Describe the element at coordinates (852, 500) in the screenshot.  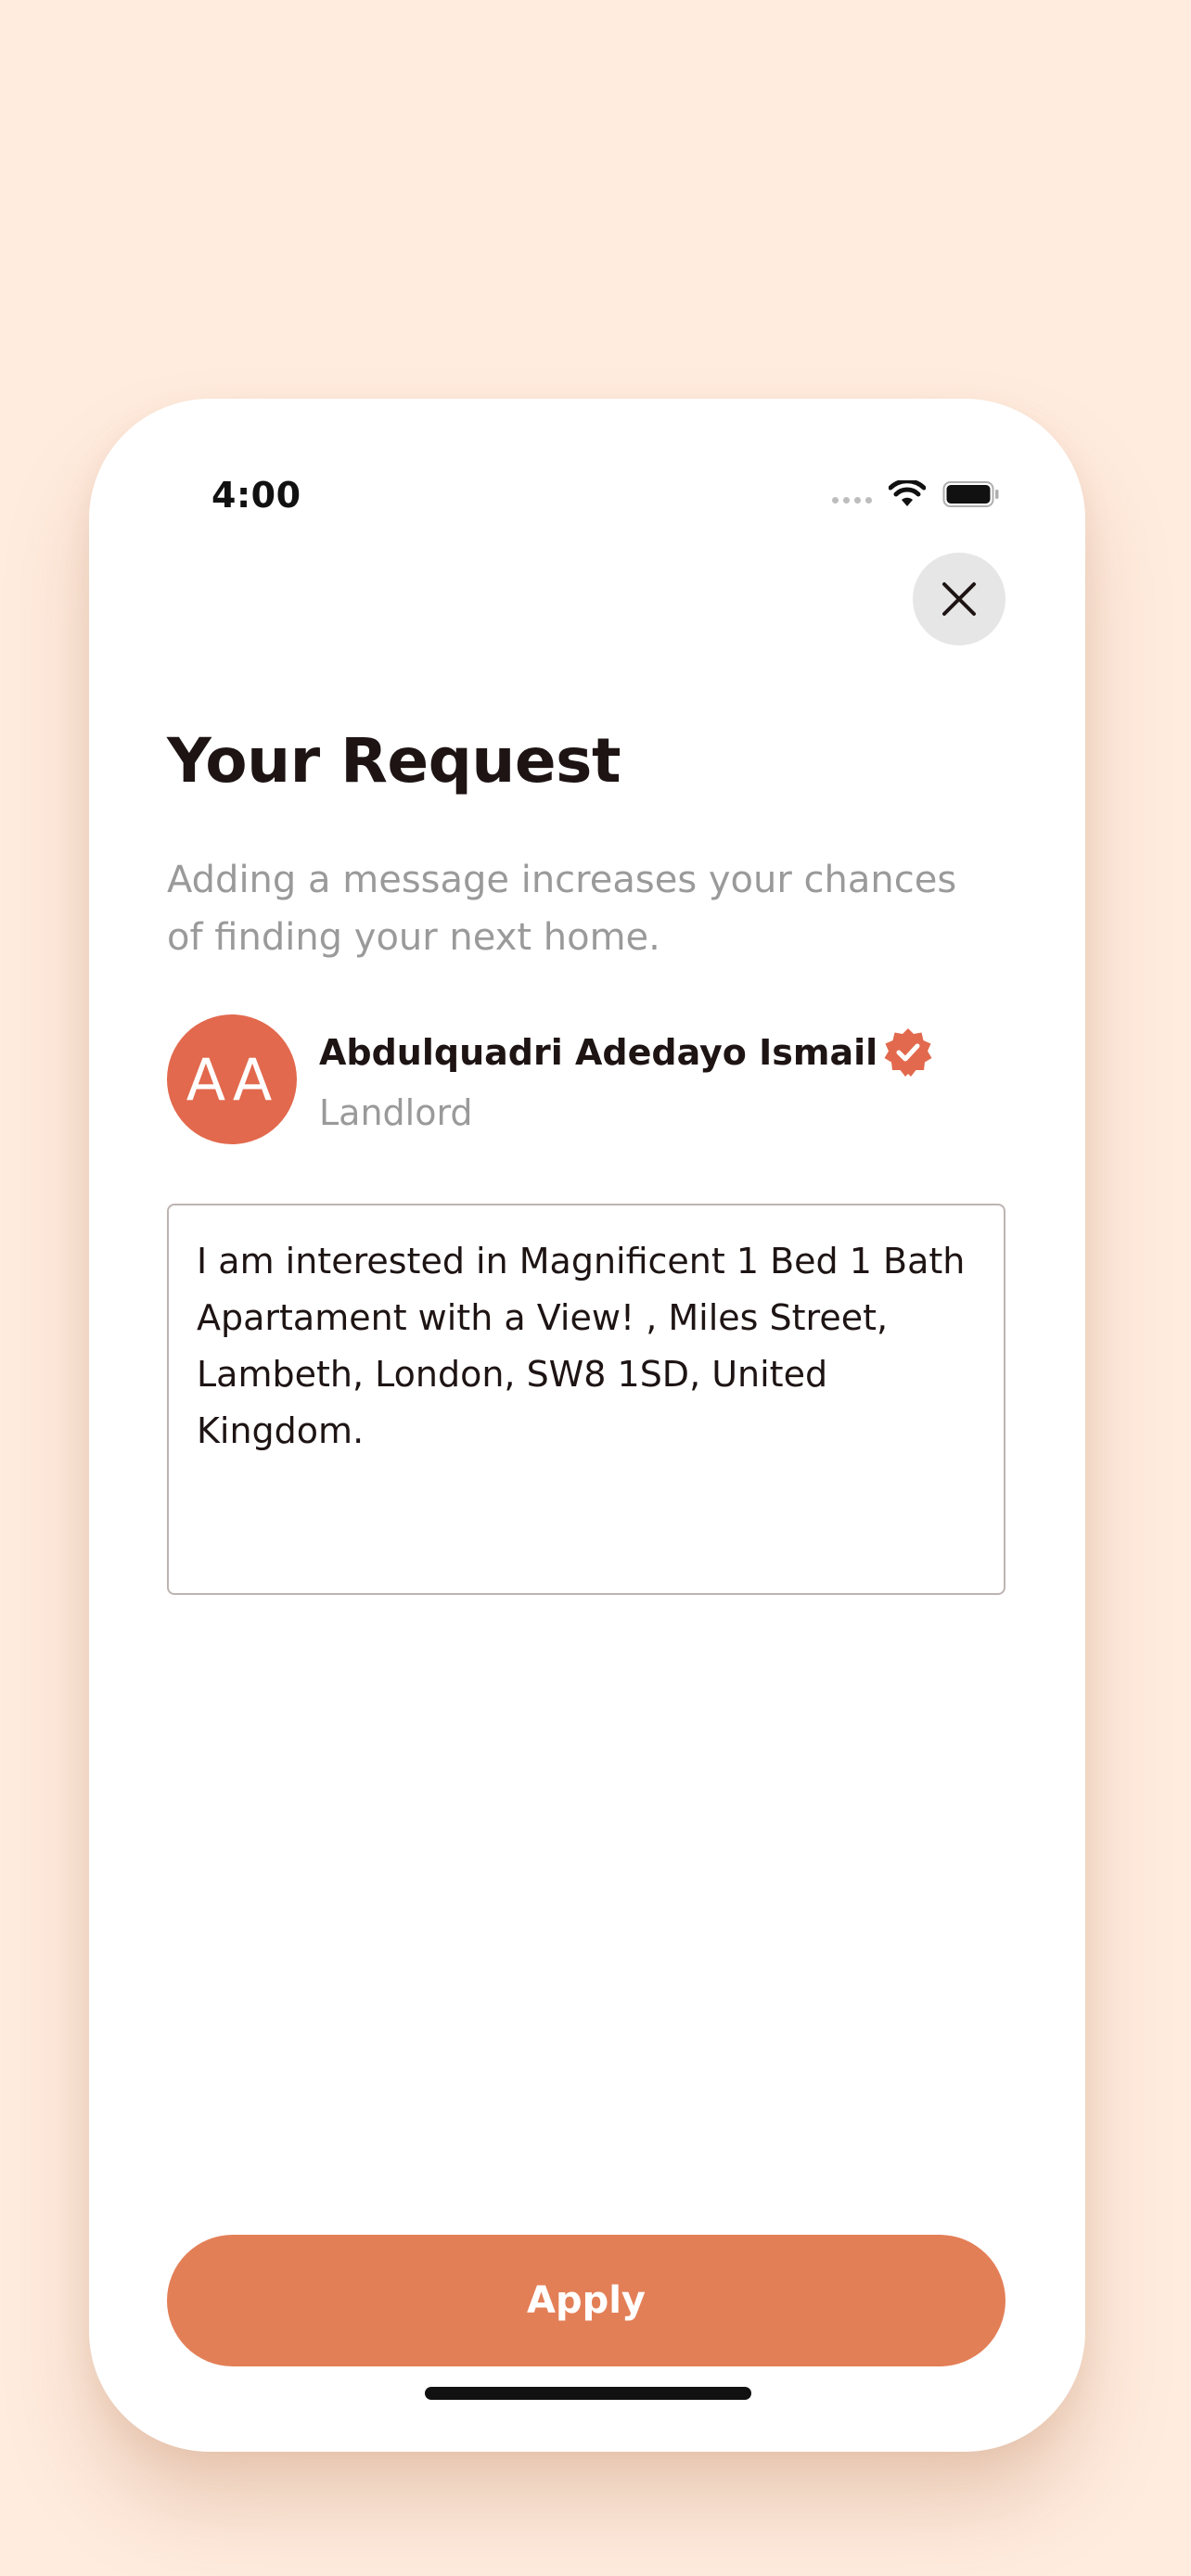
I see `cellular-signal-icon` at that location.